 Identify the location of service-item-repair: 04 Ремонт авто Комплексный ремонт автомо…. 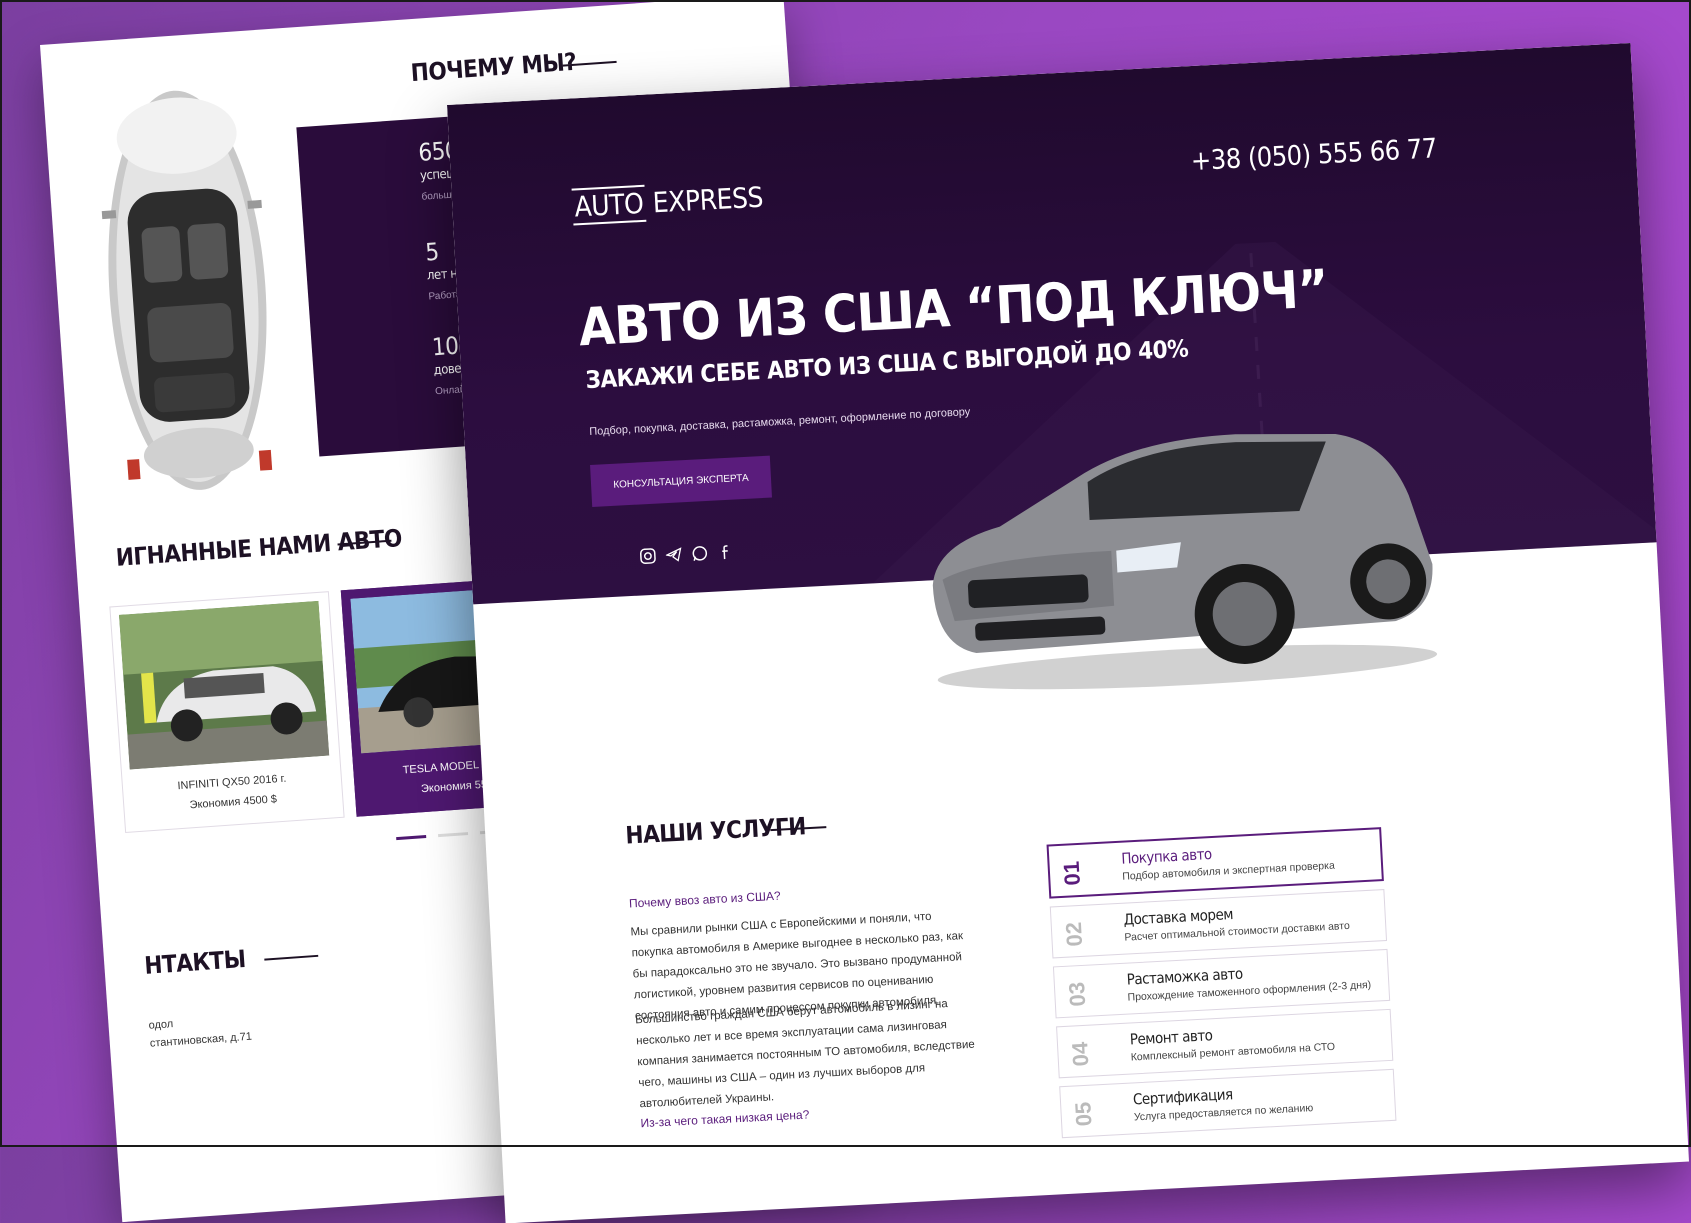
(1225, 1043).